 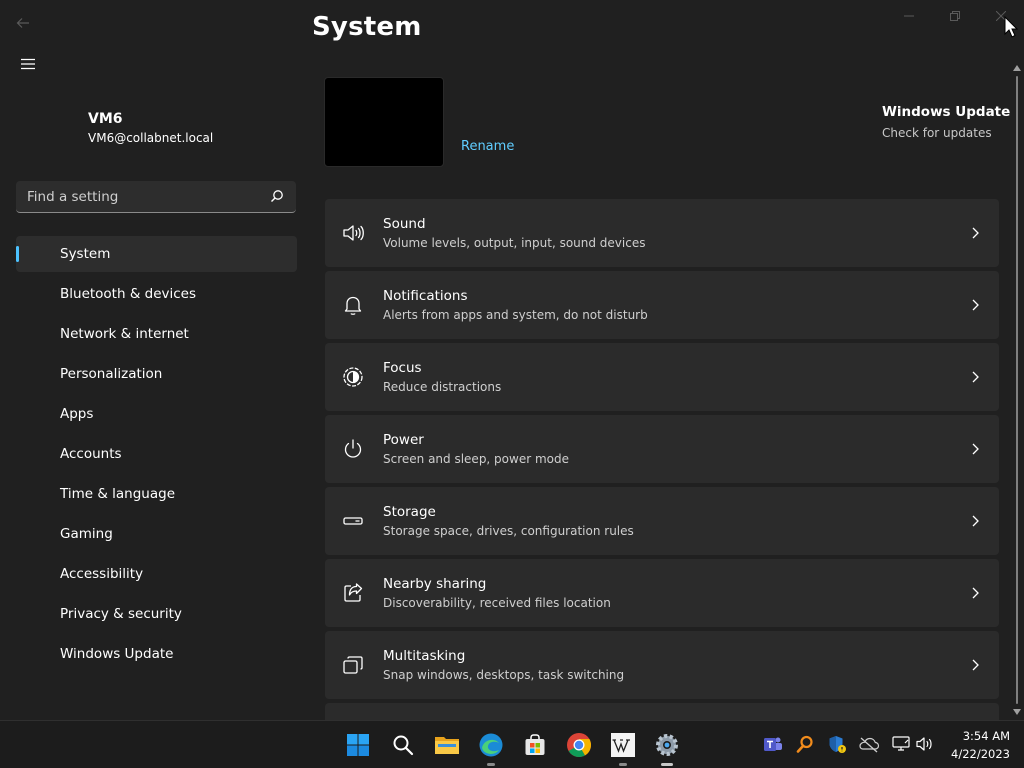 What do you see at coordinates (425, 296) in the screenshot?
I see `card-title: Notifications` at bounding box center [425, 296].